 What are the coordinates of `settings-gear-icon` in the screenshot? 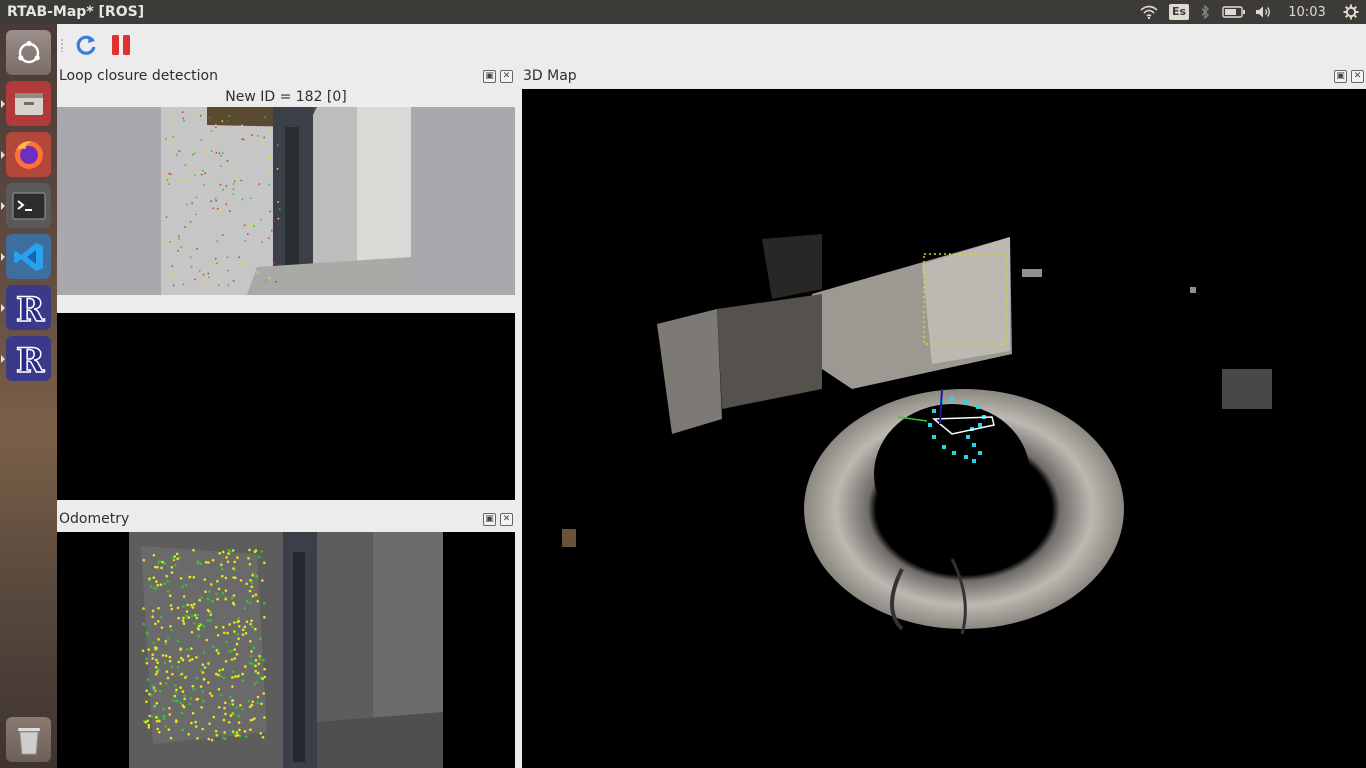 It's located at (1351, 12).